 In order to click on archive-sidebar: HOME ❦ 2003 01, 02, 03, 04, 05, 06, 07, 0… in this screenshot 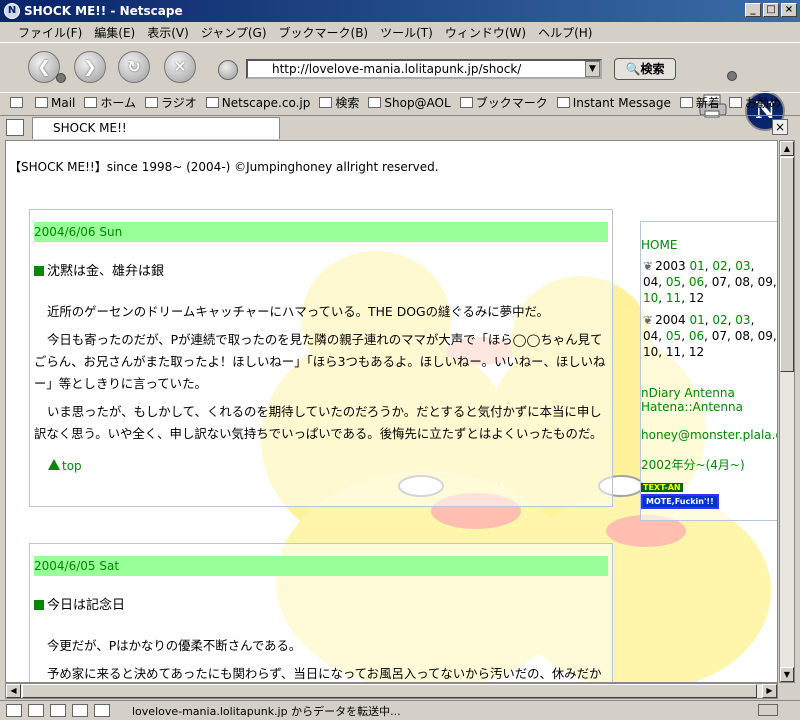, I will do `click(708, 371)`.